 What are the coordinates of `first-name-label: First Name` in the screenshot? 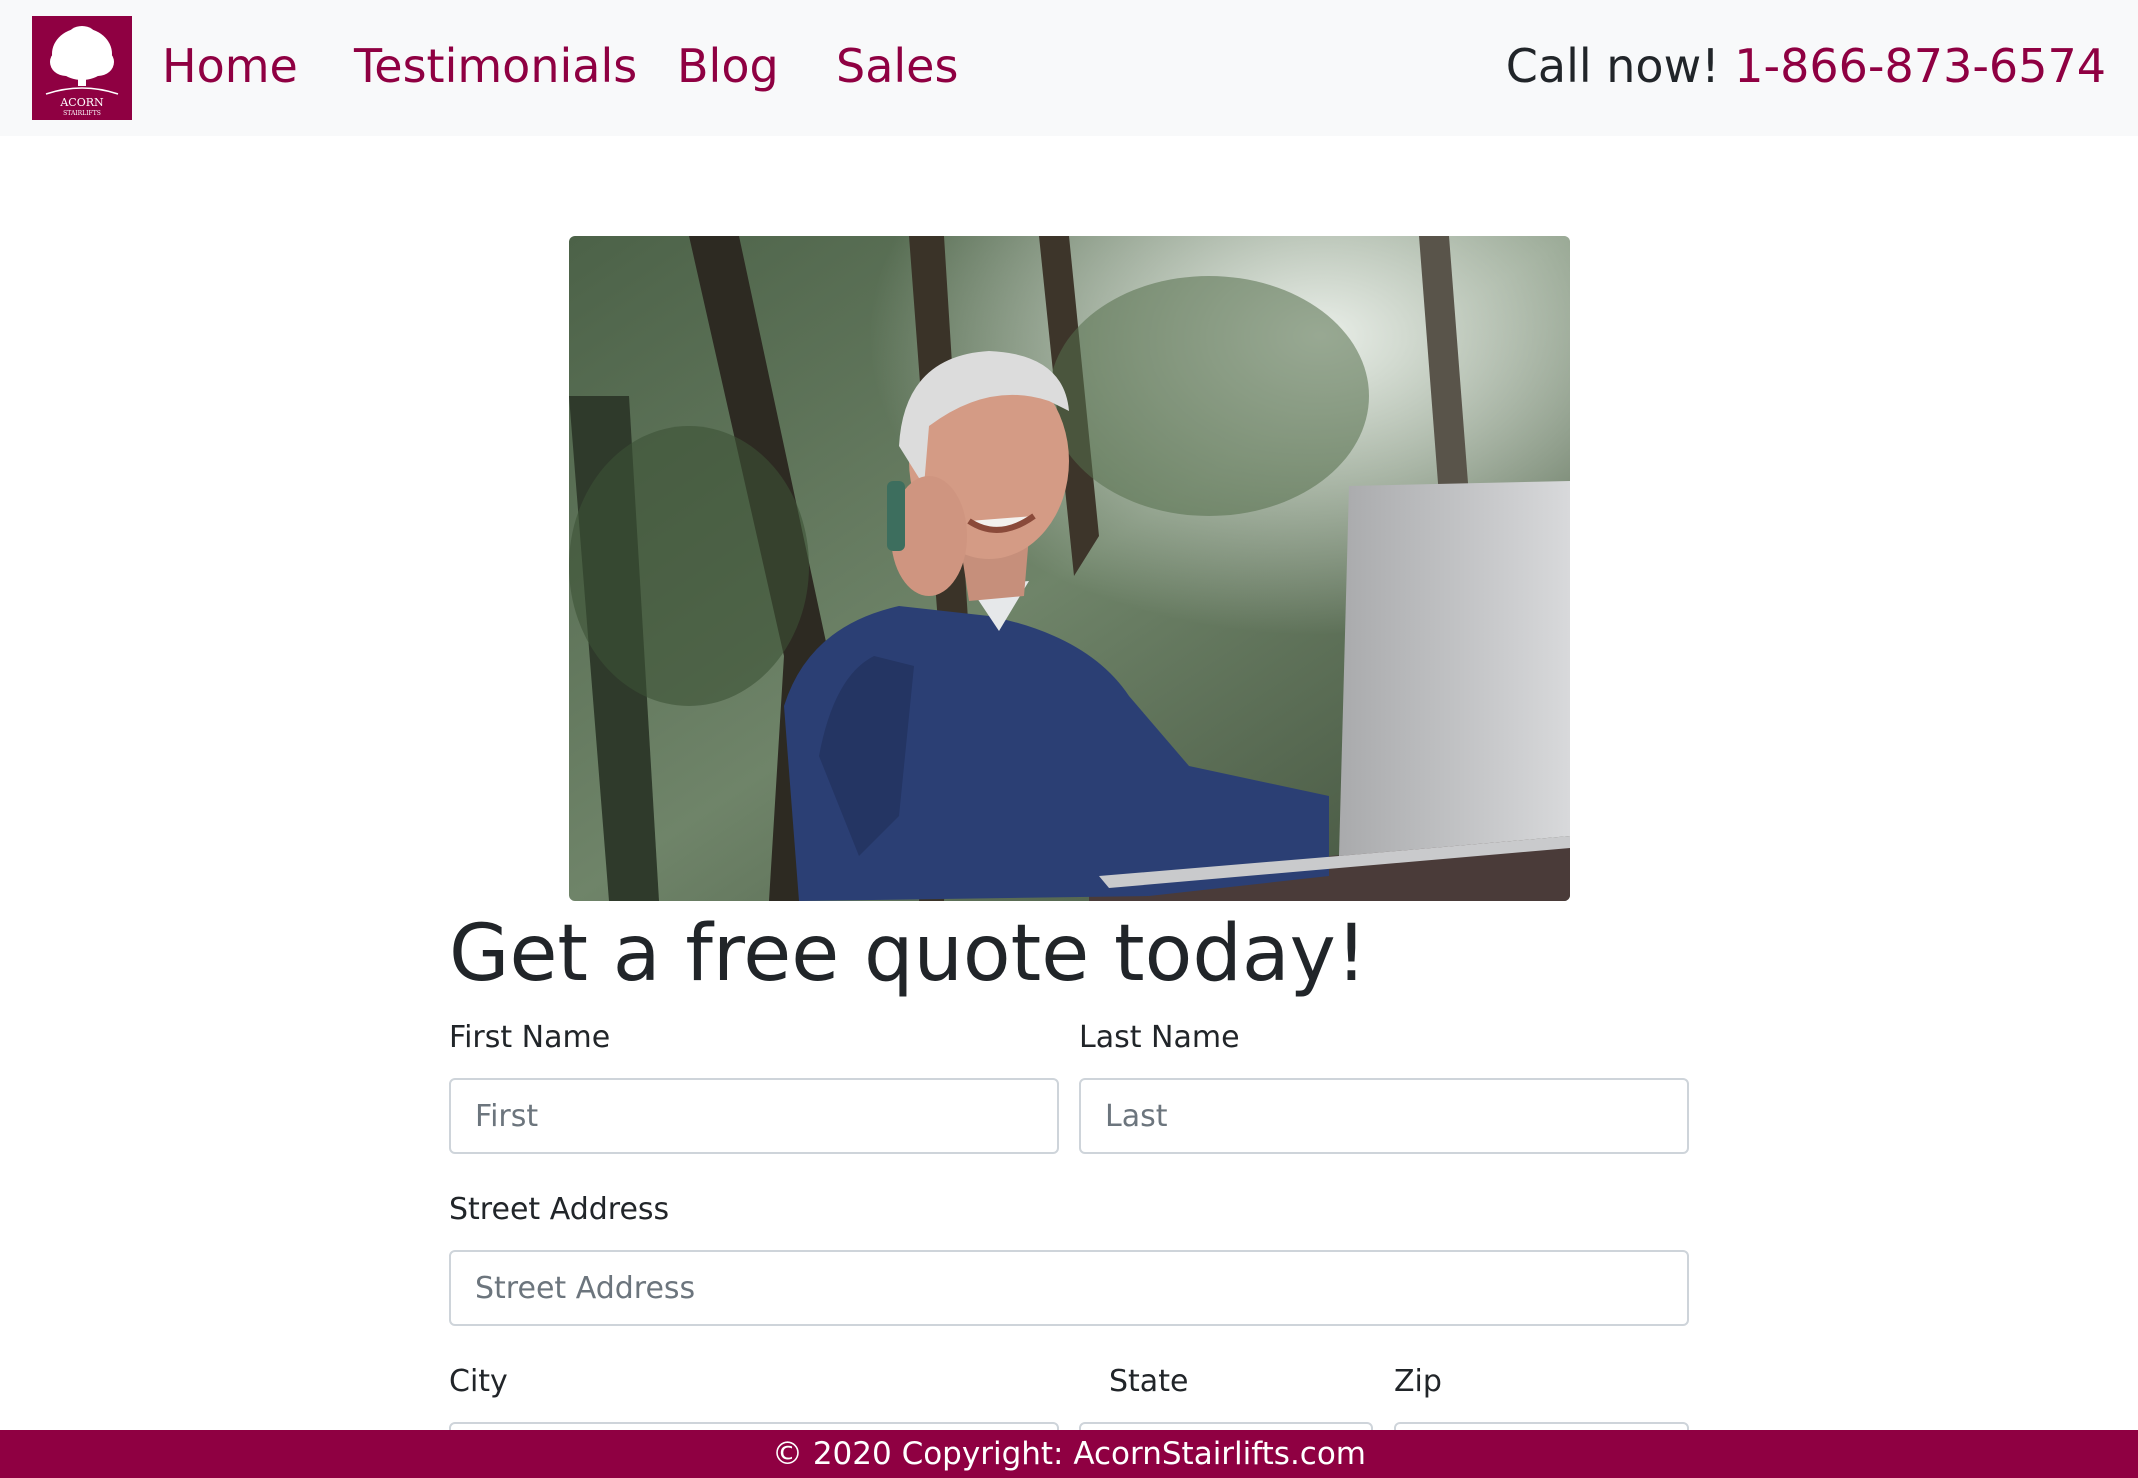 It's located at (530, 1037).